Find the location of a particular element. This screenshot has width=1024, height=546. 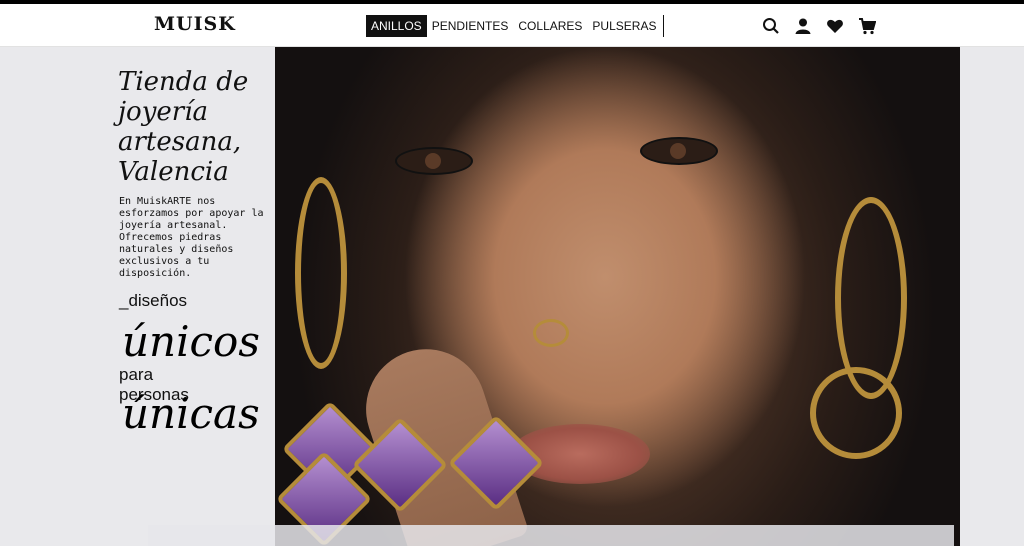

hero-word-unicos: únicos is located at coordinates (191, 341).